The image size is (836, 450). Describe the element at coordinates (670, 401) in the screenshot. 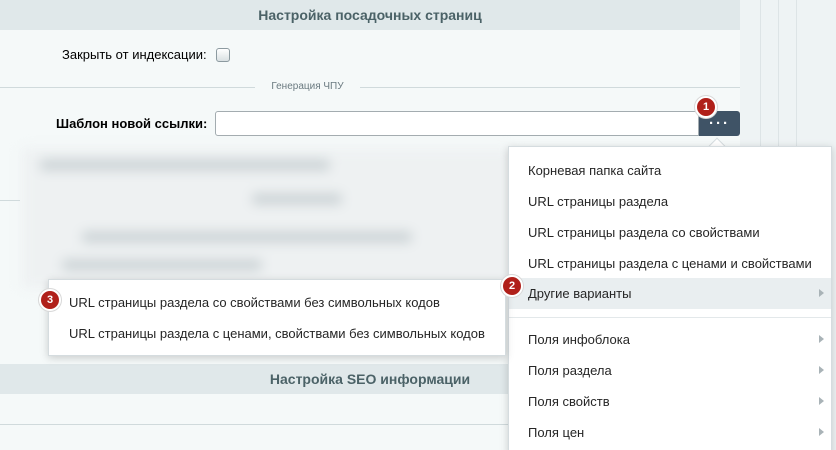

I see `menu-item-property-fields: Поля свойств` at that location.